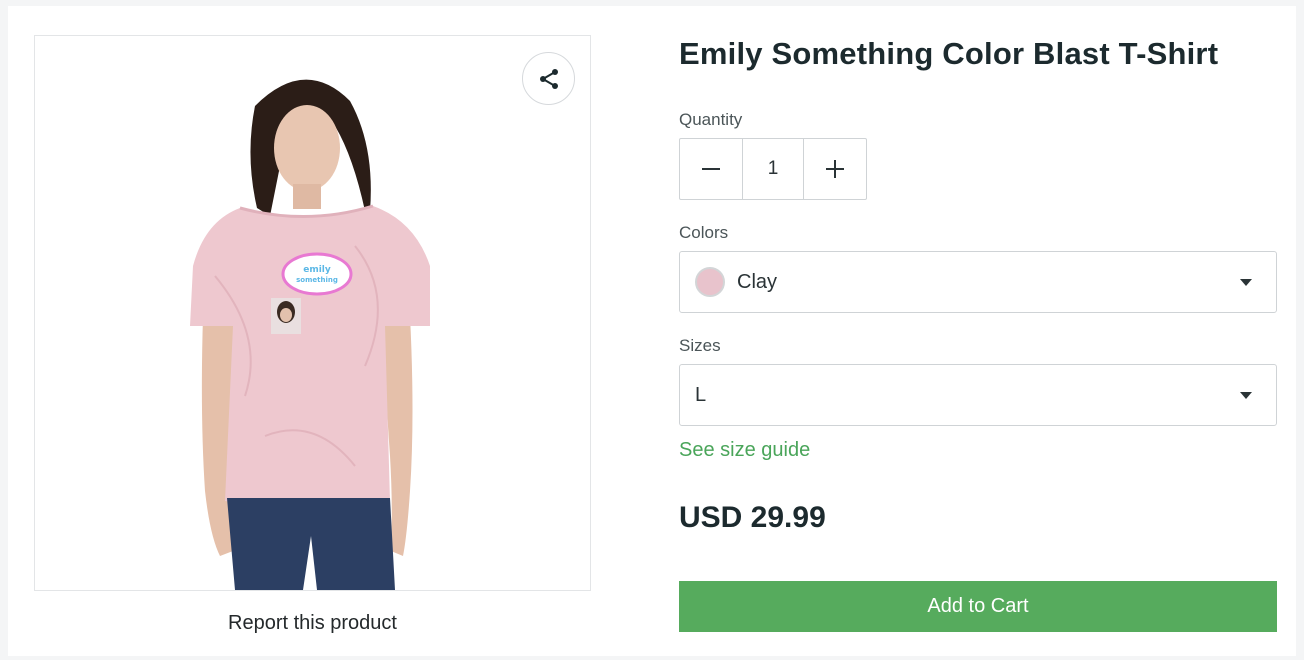  Describe the element at coordinates (701, 394) in the screenshot. I see `size-selected-value: L` at that location.